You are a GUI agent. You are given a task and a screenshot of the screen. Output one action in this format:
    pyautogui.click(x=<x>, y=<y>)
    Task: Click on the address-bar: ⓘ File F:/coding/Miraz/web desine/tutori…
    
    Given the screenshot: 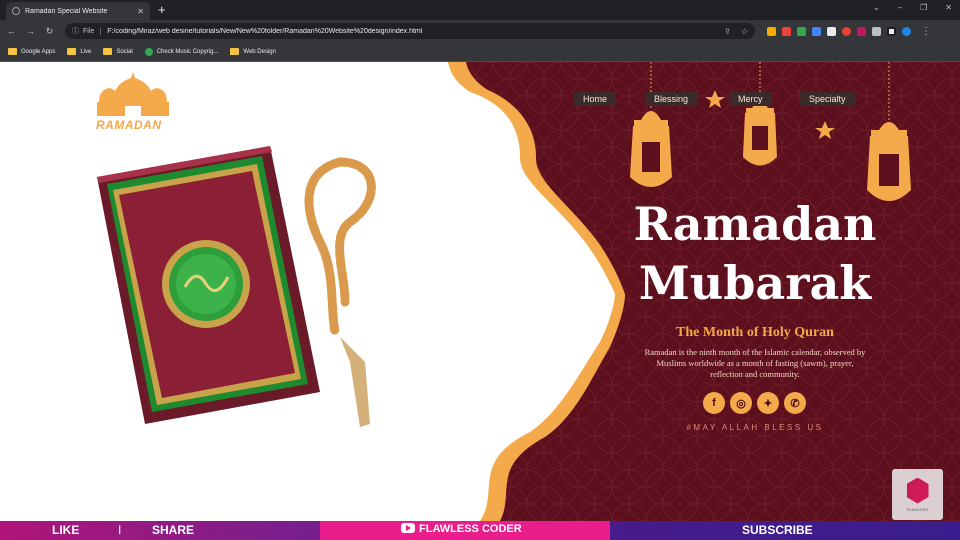 What is the action you would take?
    pyautogui.click(x=410, y=31)
    